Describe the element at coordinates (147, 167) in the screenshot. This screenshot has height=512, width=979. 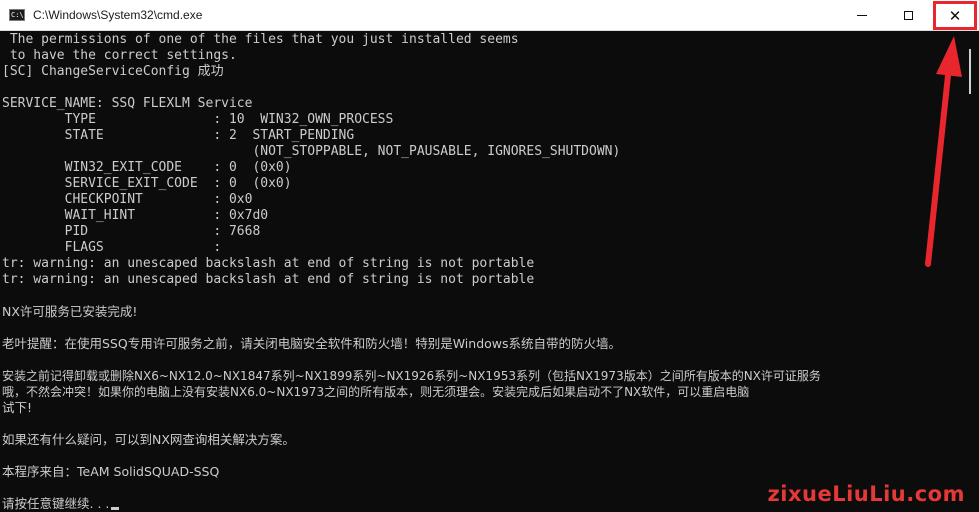
I see `console-line: WIN32_EXIT_CODE : 0 (0x0)` at that location.